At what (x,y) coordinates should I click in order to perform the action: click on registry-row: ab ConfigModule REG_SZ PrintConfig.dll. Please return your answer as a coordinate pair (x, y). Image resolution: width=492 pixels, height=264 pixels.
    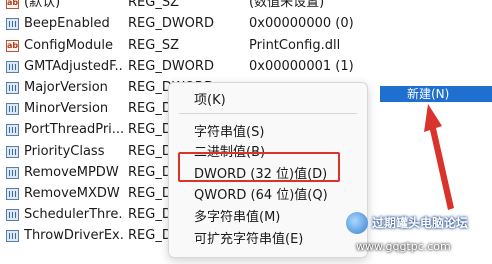
    Looking at the image, I should click on (246, 46).